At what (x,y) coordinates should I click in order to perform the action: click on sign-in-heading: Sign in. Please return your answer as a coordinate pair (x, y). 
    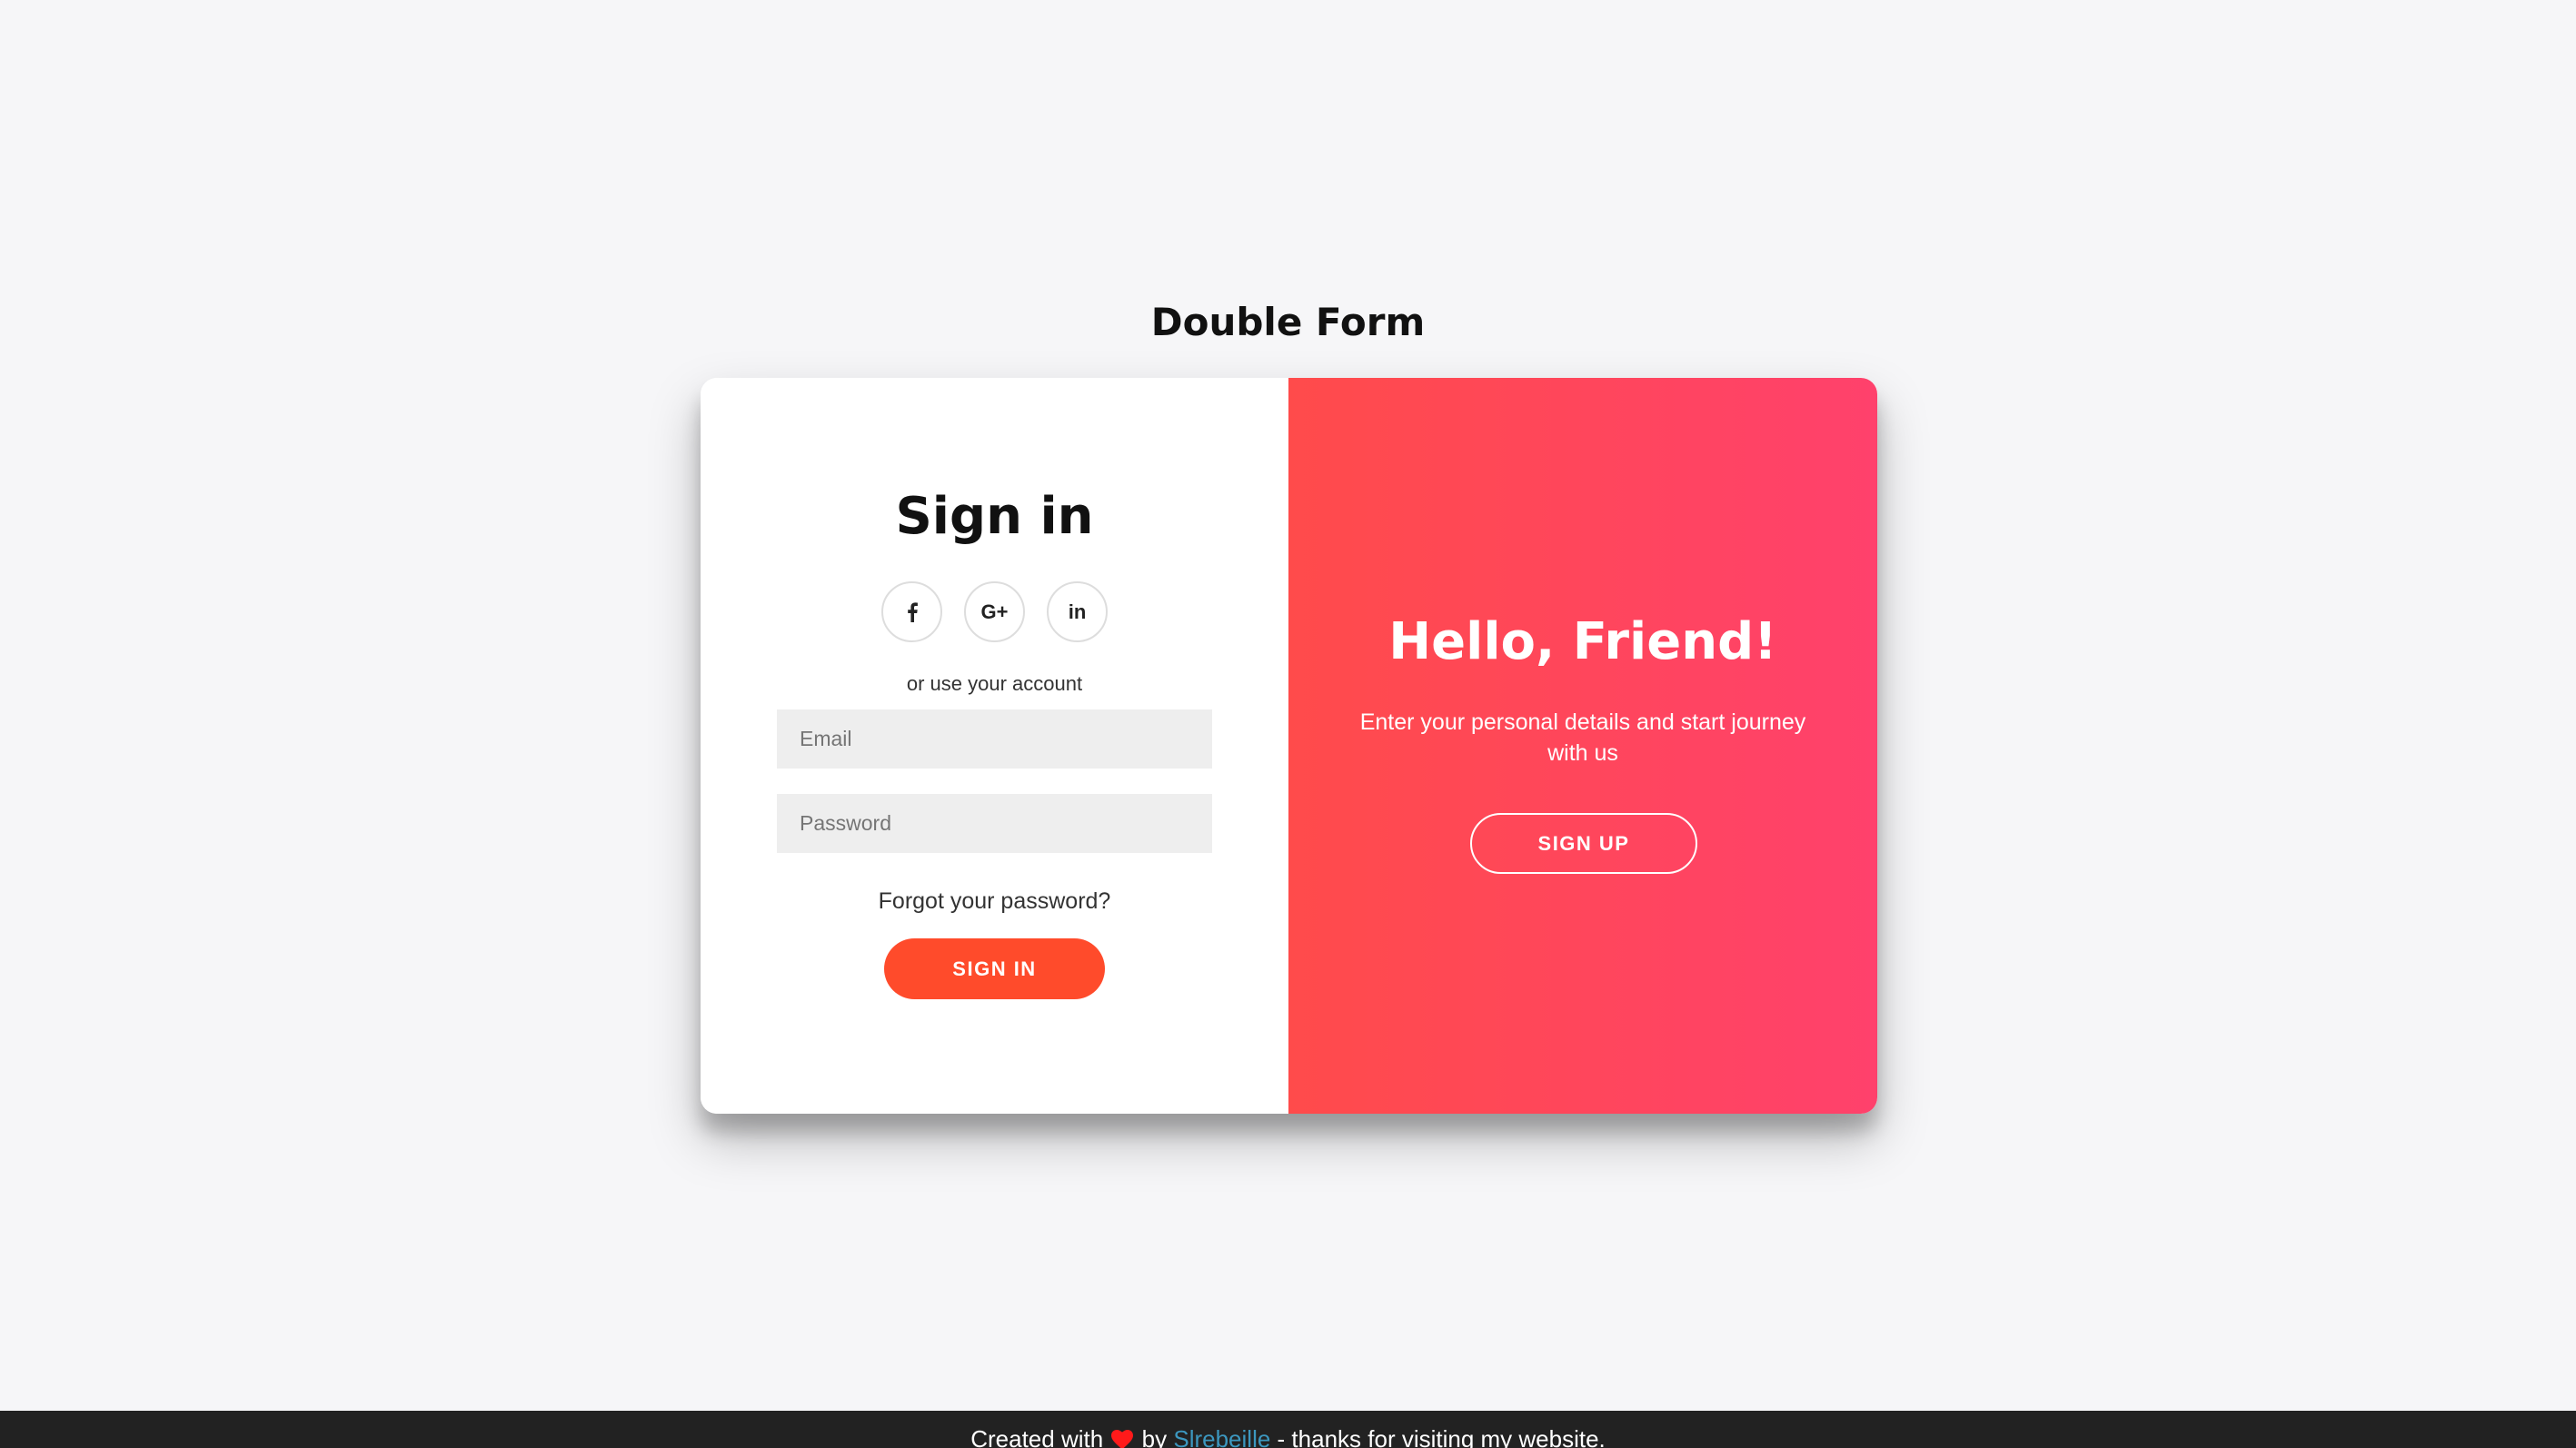
    Looking at the image, I should click on (994, 517).